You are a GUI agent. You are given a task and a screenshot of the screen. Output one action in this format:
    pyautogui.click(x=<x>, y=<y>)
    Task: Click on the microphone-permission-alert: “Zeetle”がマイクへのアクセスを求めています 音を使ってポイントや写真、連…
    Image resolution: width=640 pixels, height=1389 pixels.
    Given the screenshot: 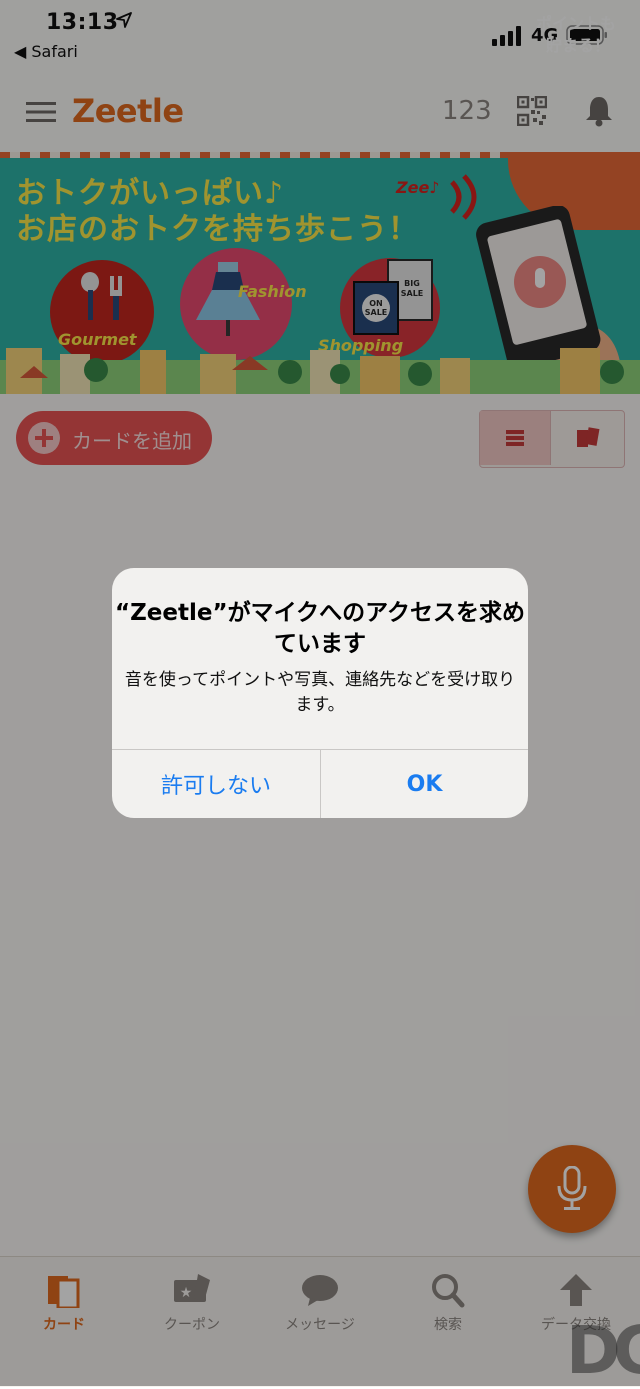 What is the action you would take?
    pyautogui.click(x=320, y=693)
    